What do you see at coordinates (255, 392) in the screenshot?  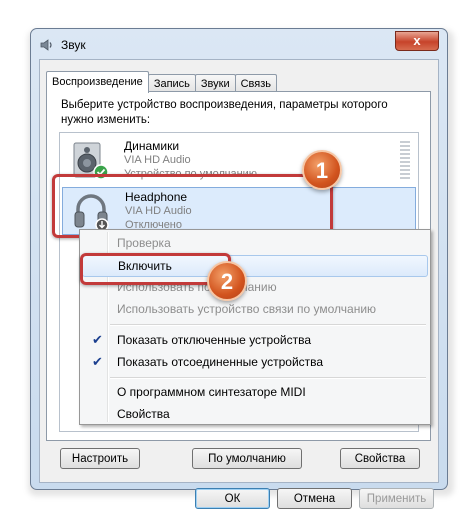 I see `menu-item-midi: О программном синтезаторе MIDI` at bounding box center [255, 392].